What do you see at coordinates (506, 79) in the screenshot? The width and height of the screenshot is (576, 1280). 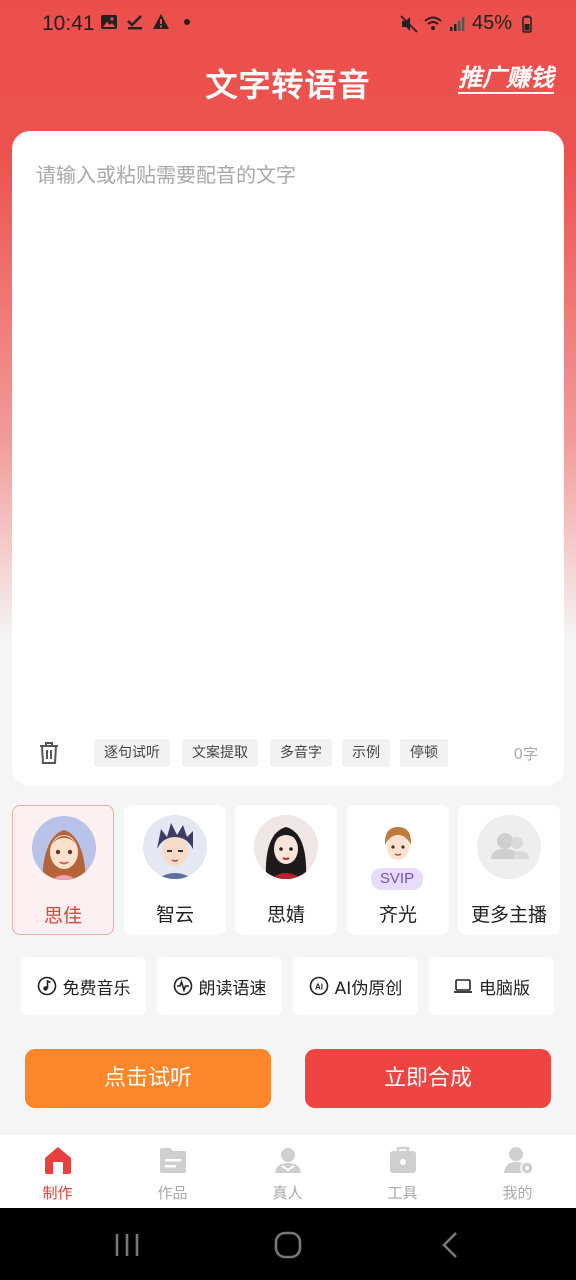 I see `promo-earn-link: 推广赚钱` at bounding box center [506, 79].